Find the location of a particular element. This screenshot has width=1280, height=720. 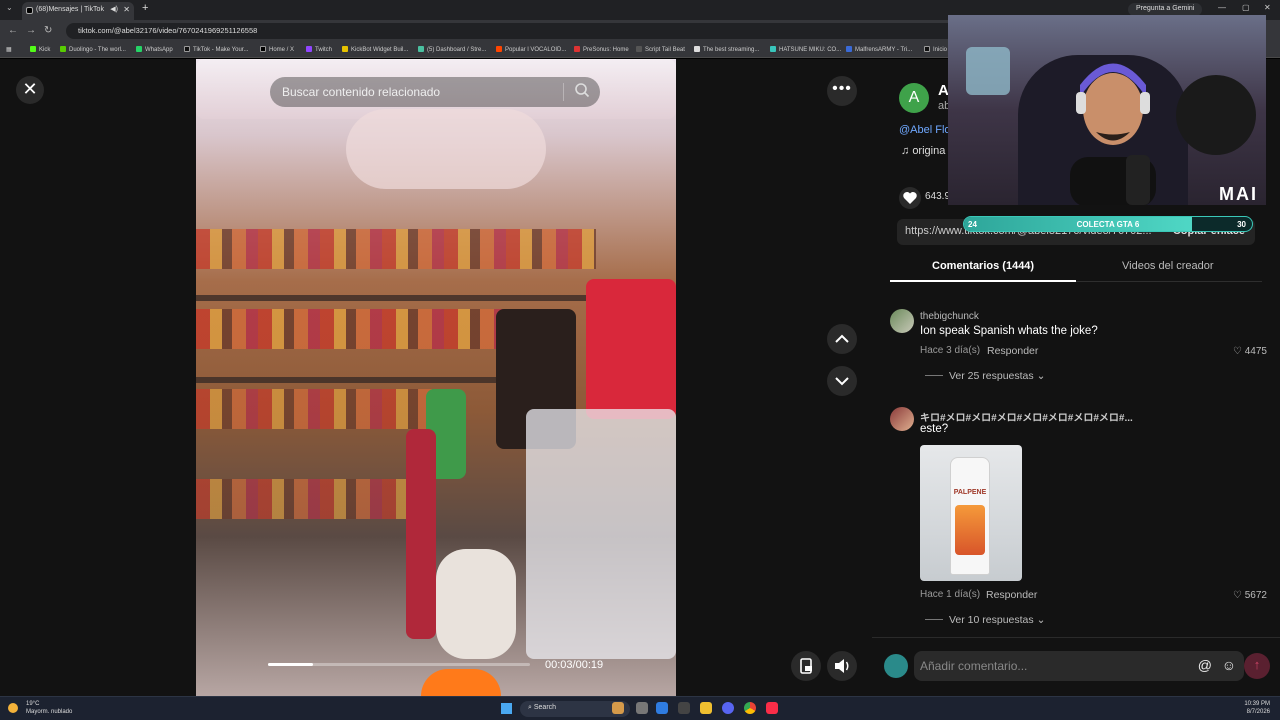

donation-goal-bar: 24 COLECTA GTA 6 30 is located at coordinates (1108, 224).